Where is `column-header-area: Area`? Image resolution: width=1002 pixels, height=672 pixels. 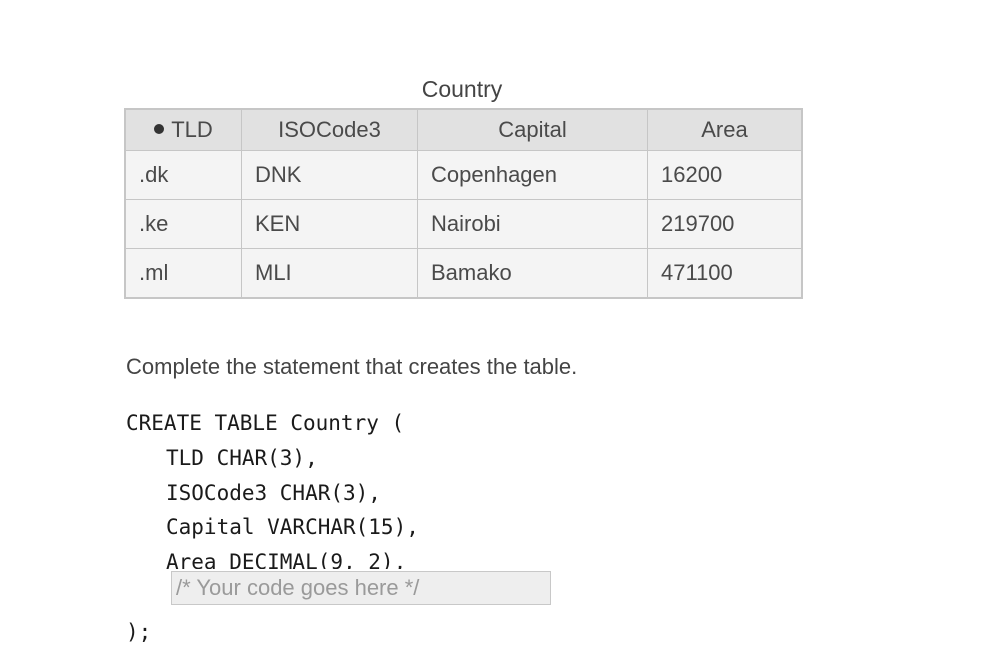
column-header-area: Area is located at coordinates (725, 129).